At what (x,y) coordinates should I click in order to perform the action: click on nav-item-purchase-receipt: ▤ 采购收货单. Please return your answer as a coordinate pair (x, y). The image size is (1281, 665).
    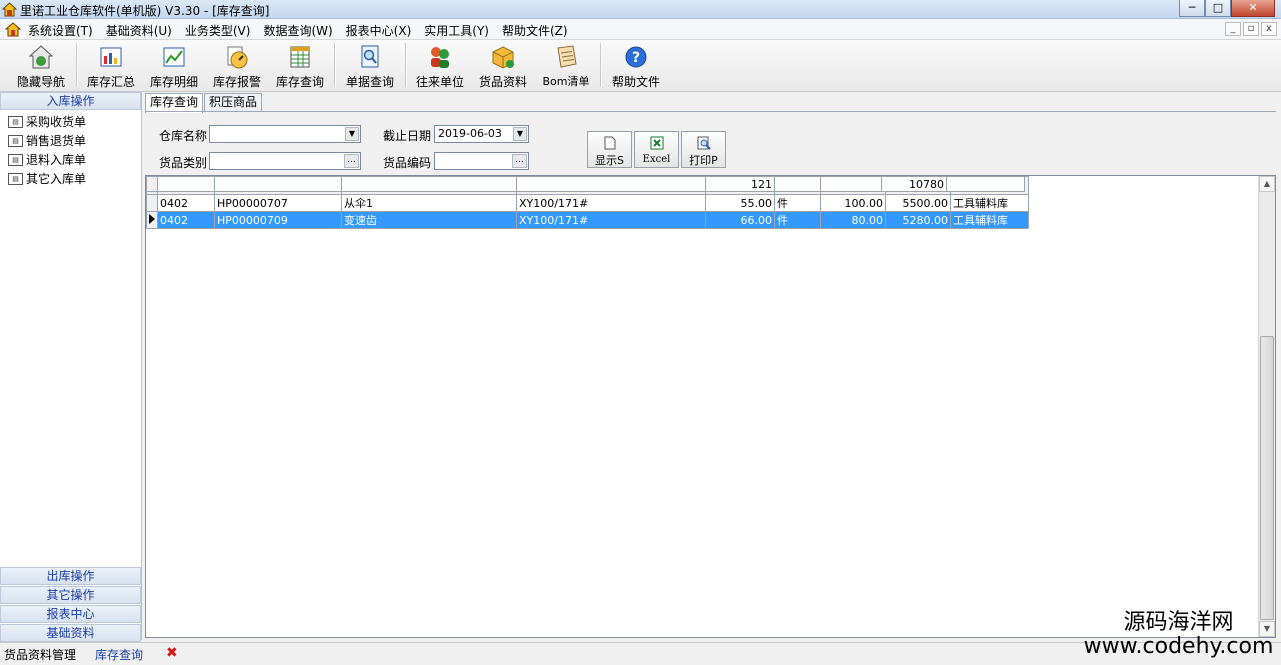
    Looking at the image, I should click on (74, 121).